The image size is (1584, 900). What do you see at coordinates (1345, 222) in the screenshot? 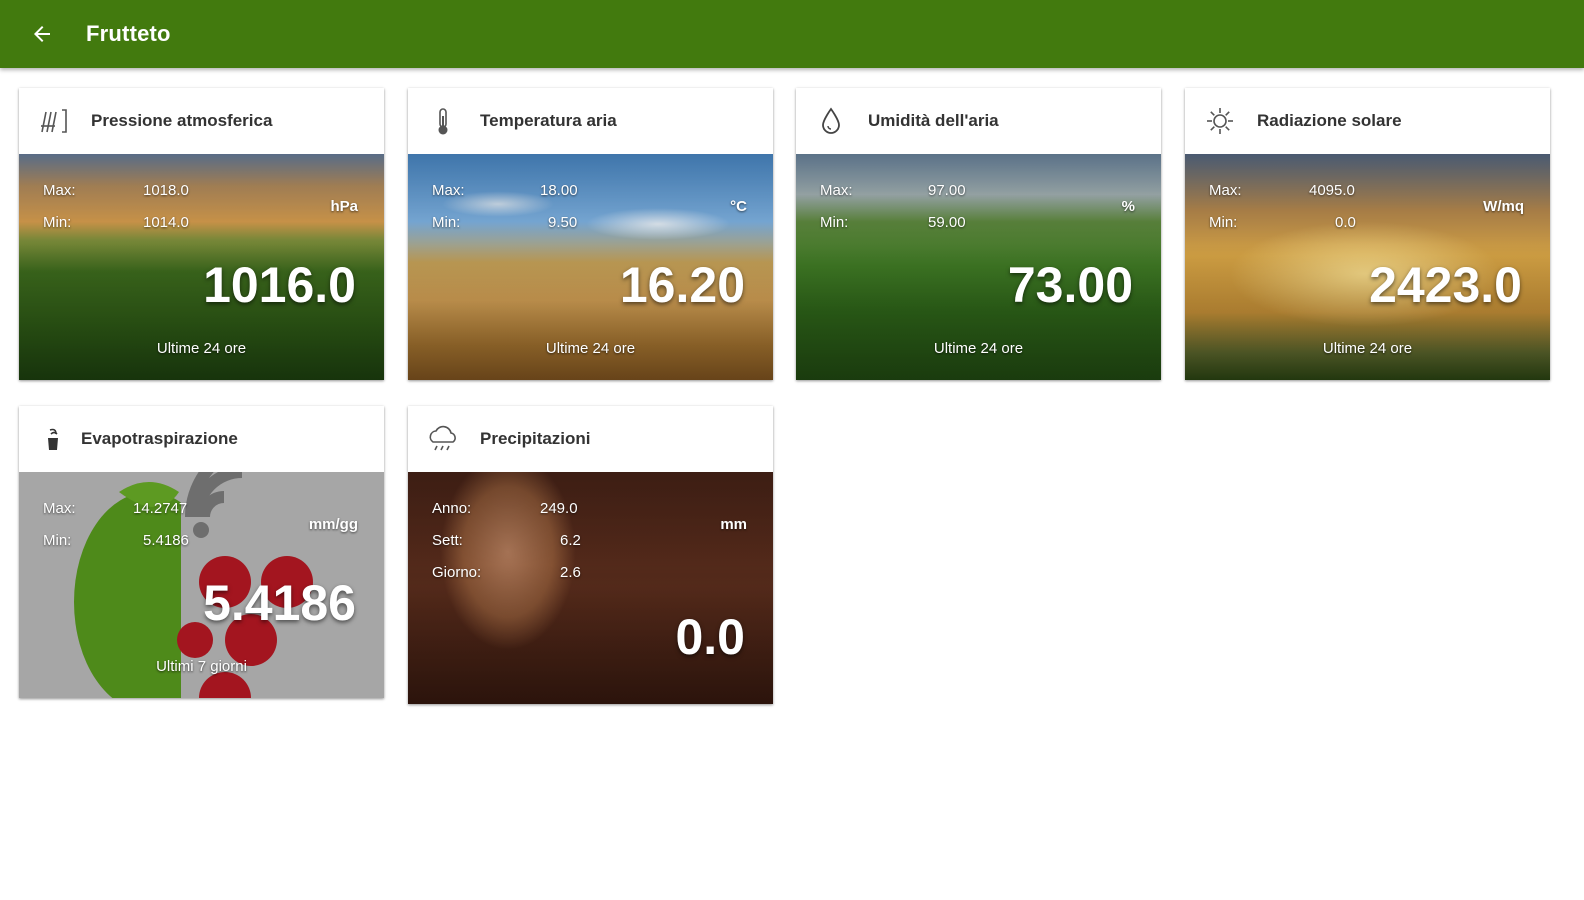
I see `min-value: 0.0` at bounding box center [1345, 222].